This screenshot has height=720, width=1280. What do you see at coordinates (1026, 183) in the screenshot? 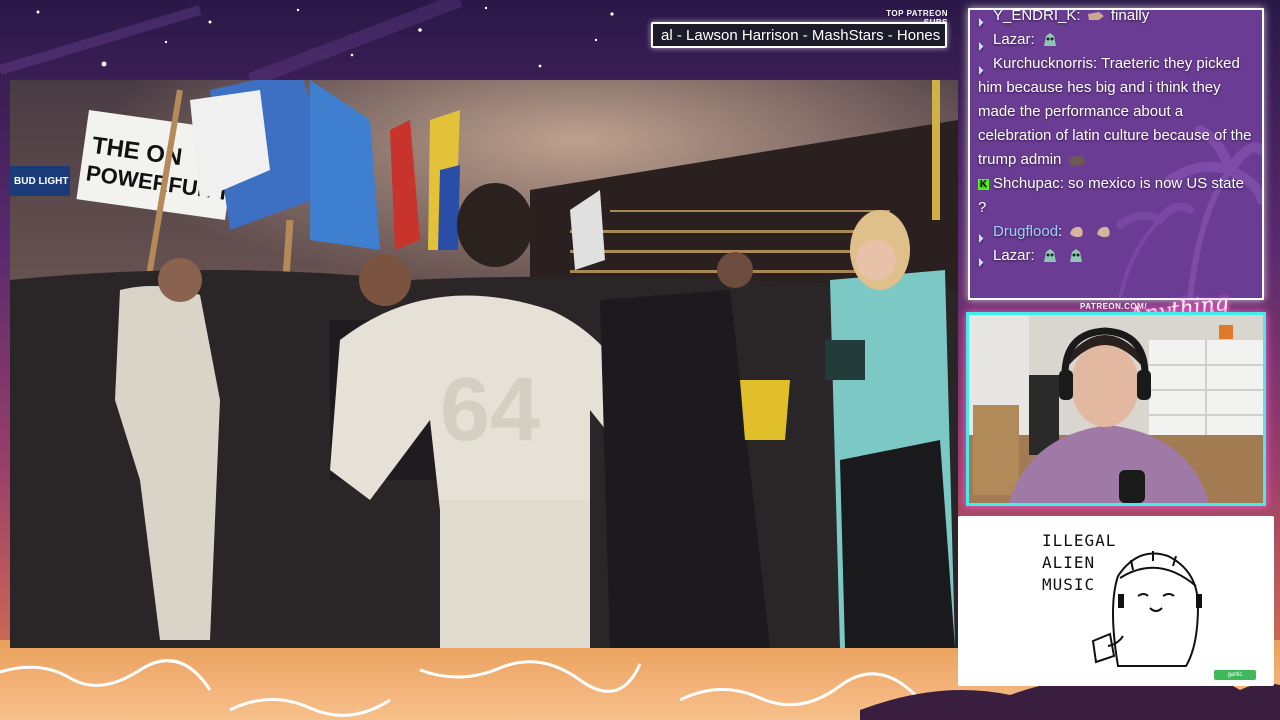
I see `chat-username: Shchupac` at bounding box center [1026, 183].